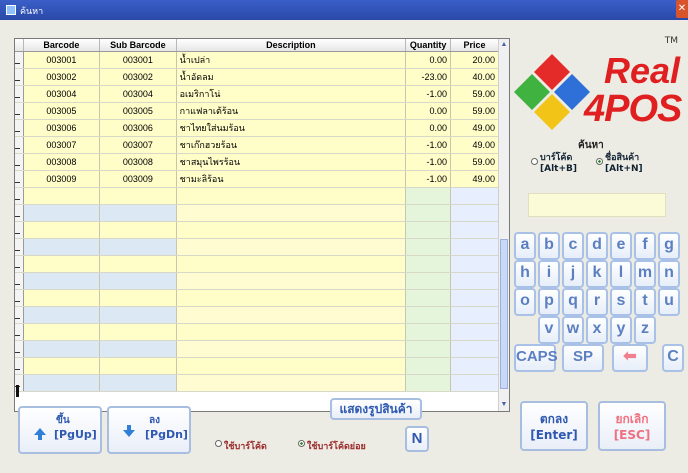  What do you see at coordinates (60, 430) in the screenshot?
I see `page-up-button: ขึ้น [PgUp]` at bounding box center [60, 430].